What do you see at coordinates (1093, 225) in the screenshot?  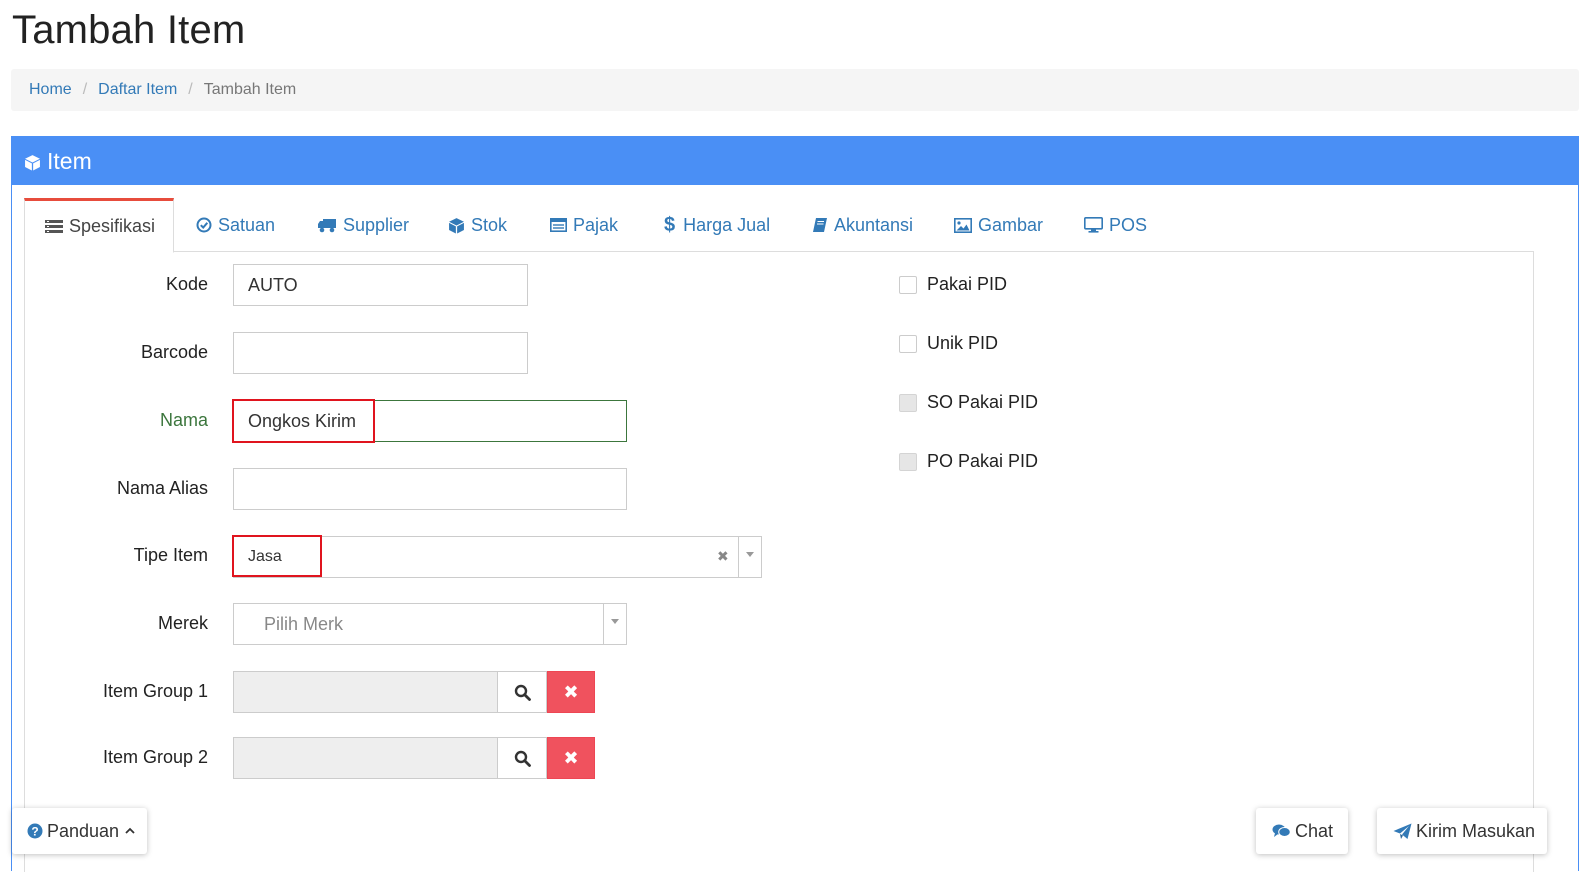 I see `monitor-icon` at bounding box center [1093, 225].